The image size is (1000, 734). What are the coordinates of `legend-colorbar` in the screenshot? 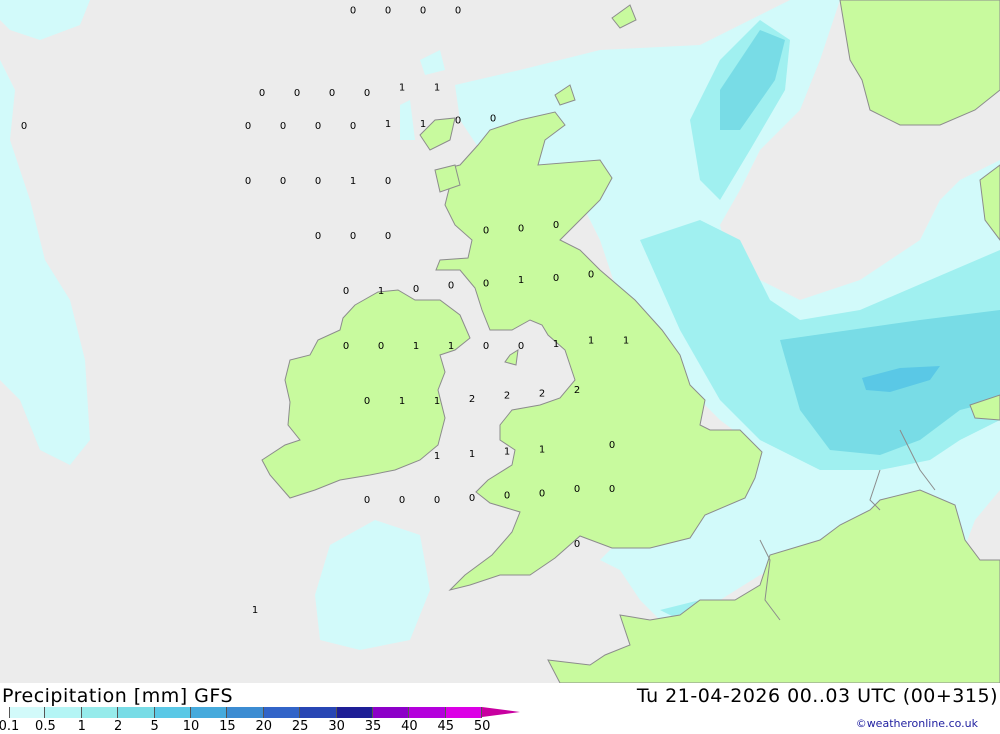 It's located at (265, 712).